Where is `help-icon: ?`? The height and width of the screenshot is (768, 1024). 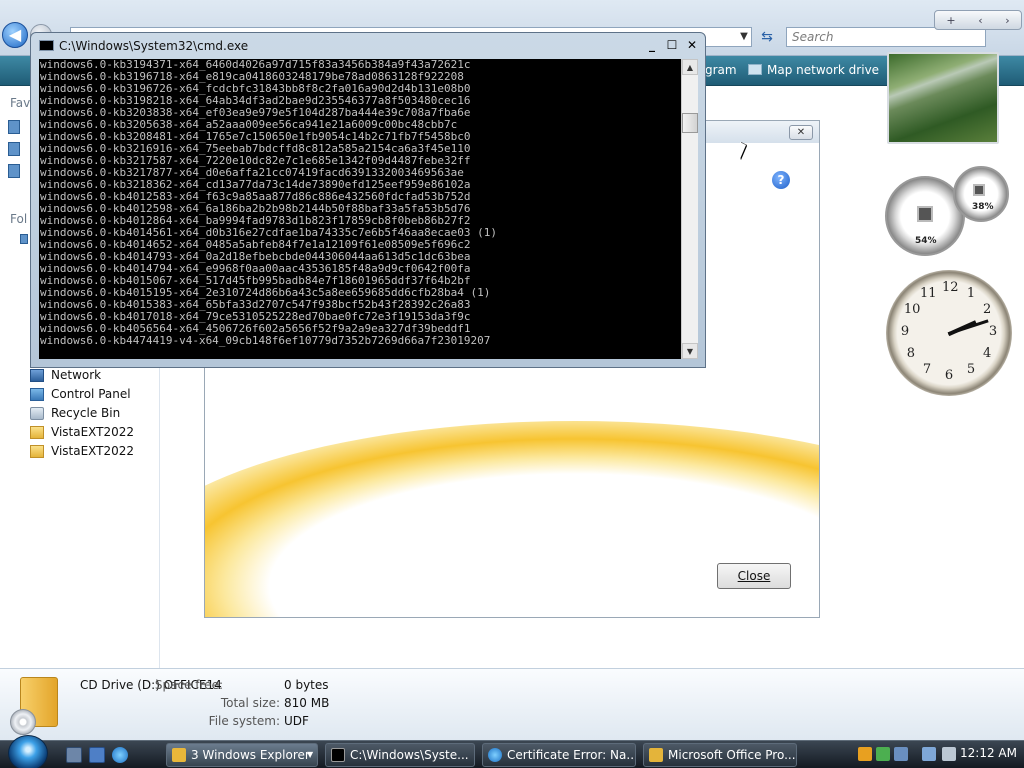
help-icon: ? is located at coordinates (781, 180).